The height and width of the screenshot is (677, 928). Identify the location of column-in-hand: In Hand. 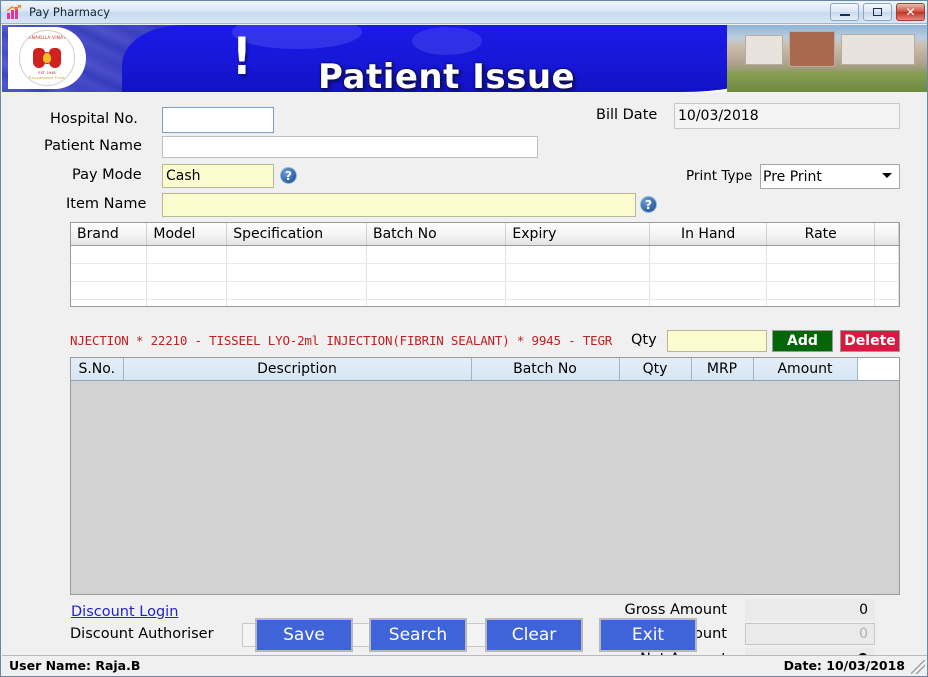
(708, 234).